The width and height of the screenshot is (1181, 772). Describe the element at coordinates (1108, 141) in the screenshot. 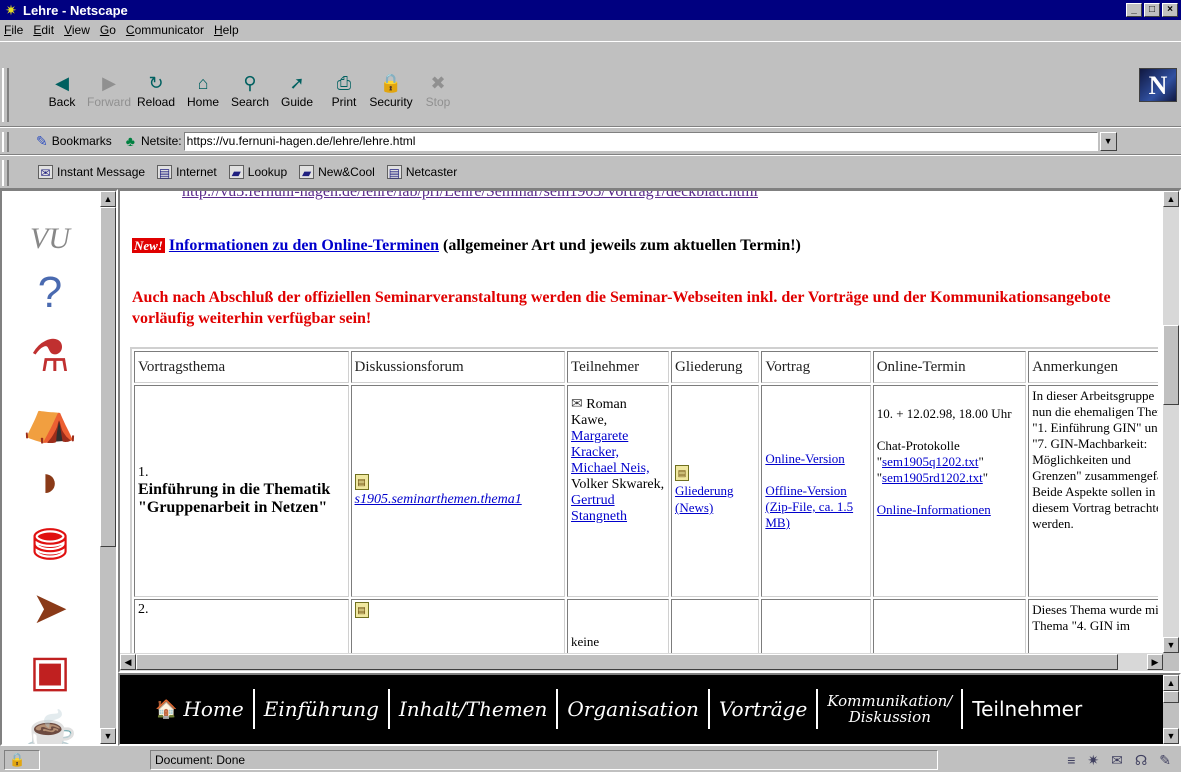

I see `url-dropdown-button: ▼` at that location.